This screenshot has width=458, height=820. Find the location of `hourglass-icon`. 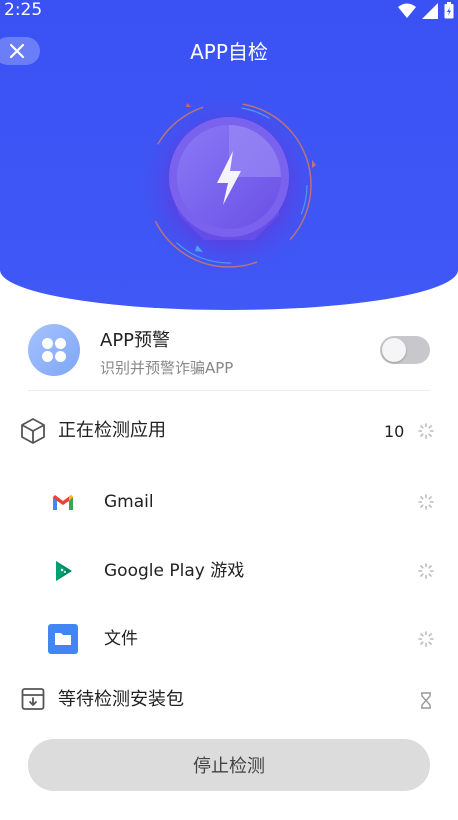

hourglass-icon is located at coordinates (426, 700).